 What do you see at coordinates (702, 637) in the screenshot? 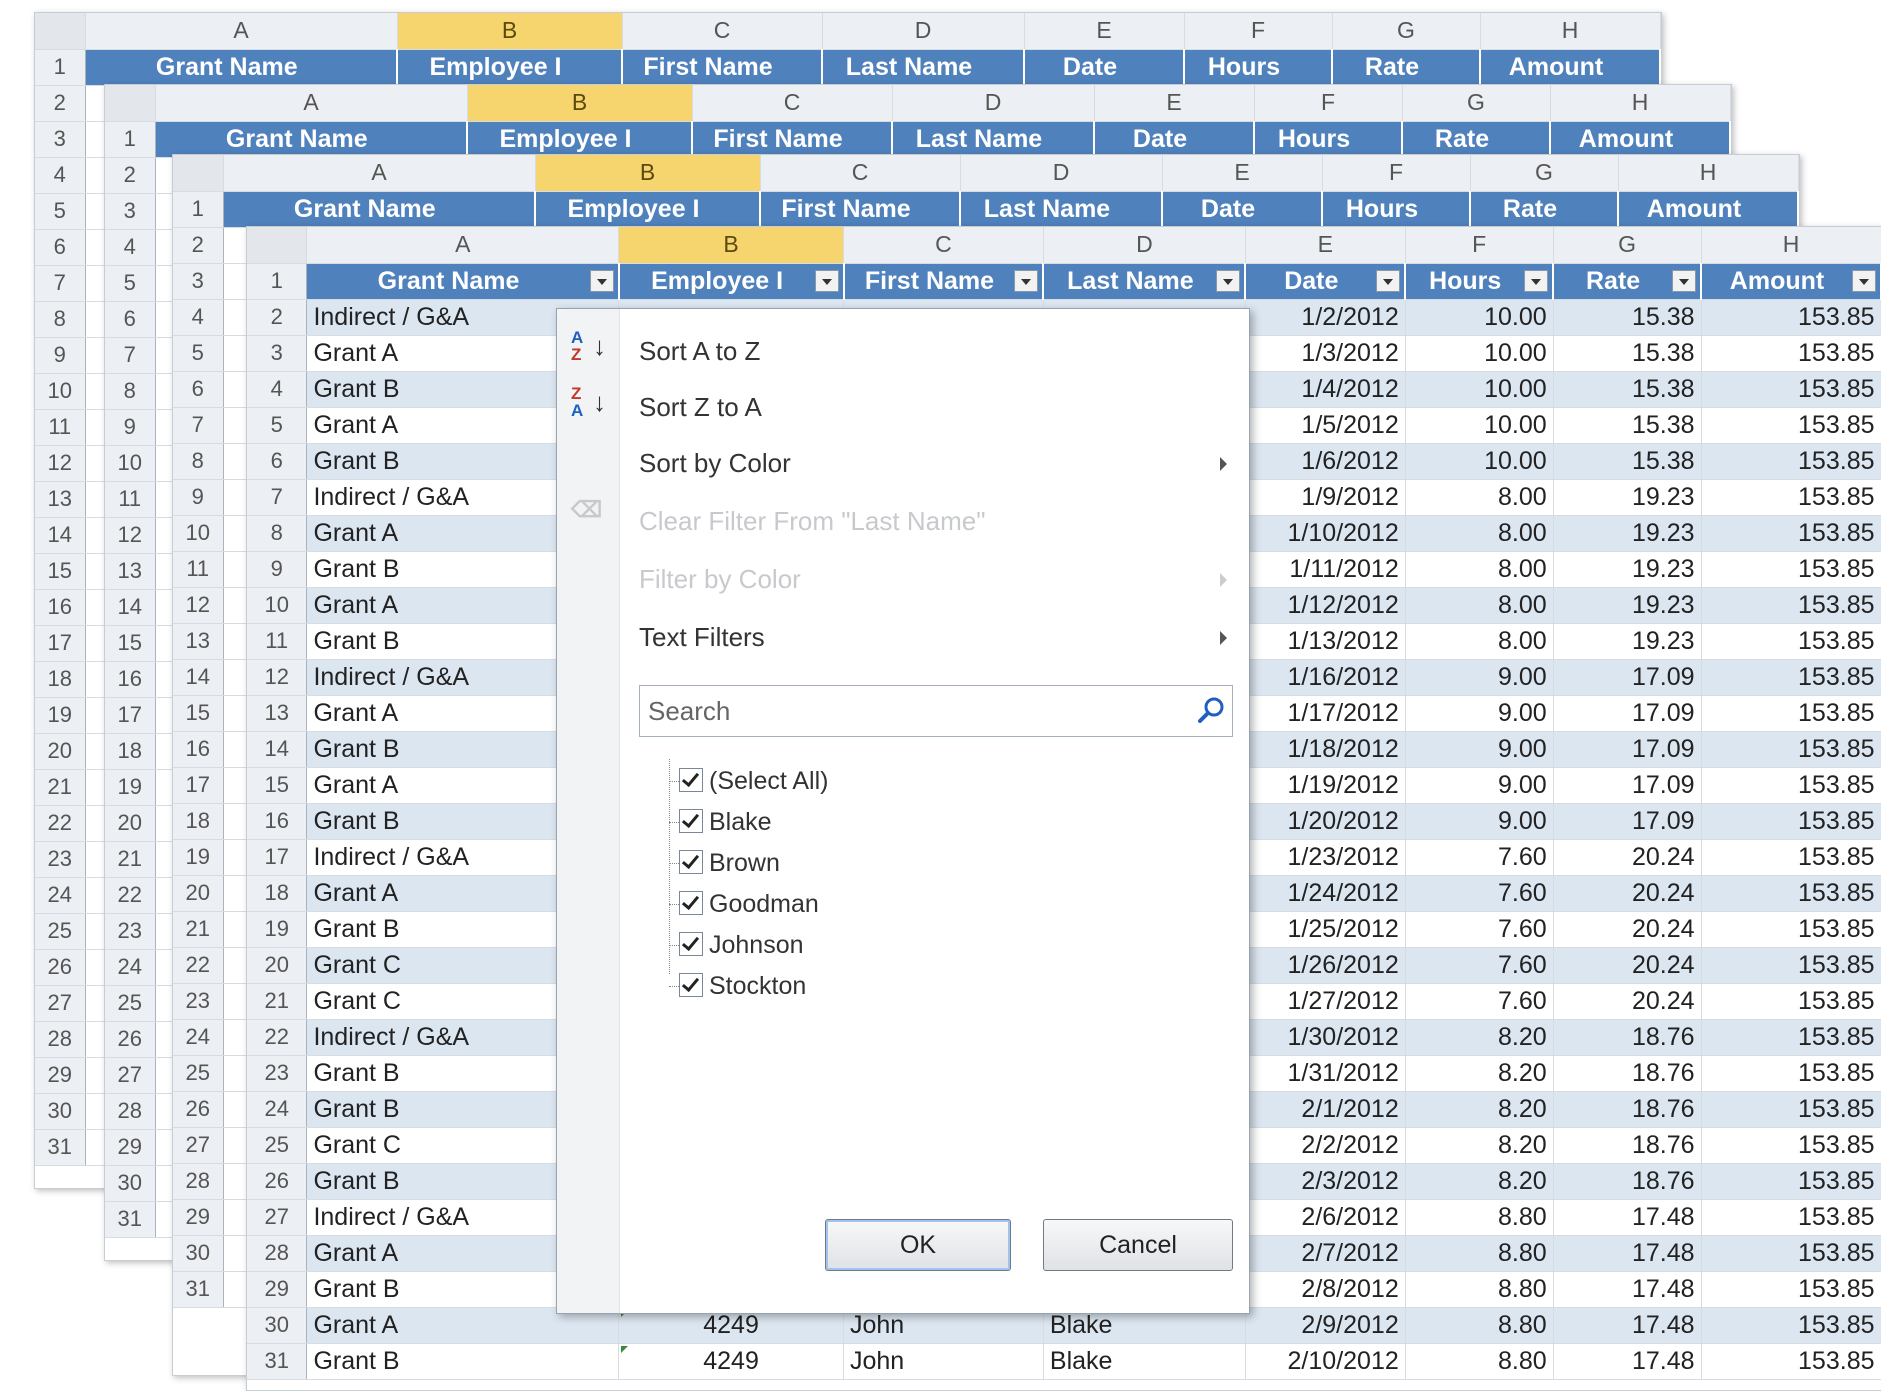
I see `text-filters-item: Text Filters` at bounding box center [702, 637].